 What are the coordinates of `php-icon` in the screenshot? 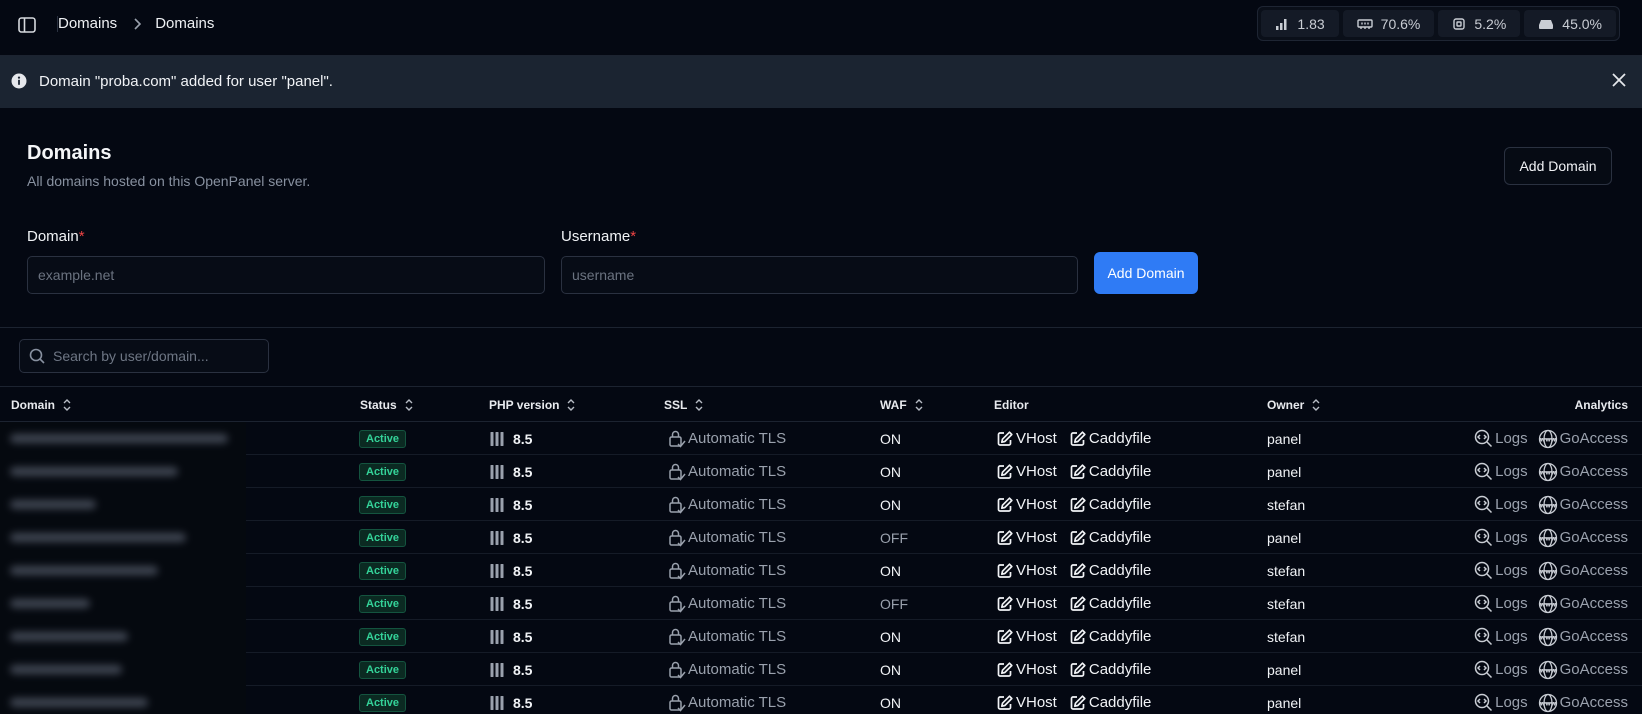 It's located at (497, 471).